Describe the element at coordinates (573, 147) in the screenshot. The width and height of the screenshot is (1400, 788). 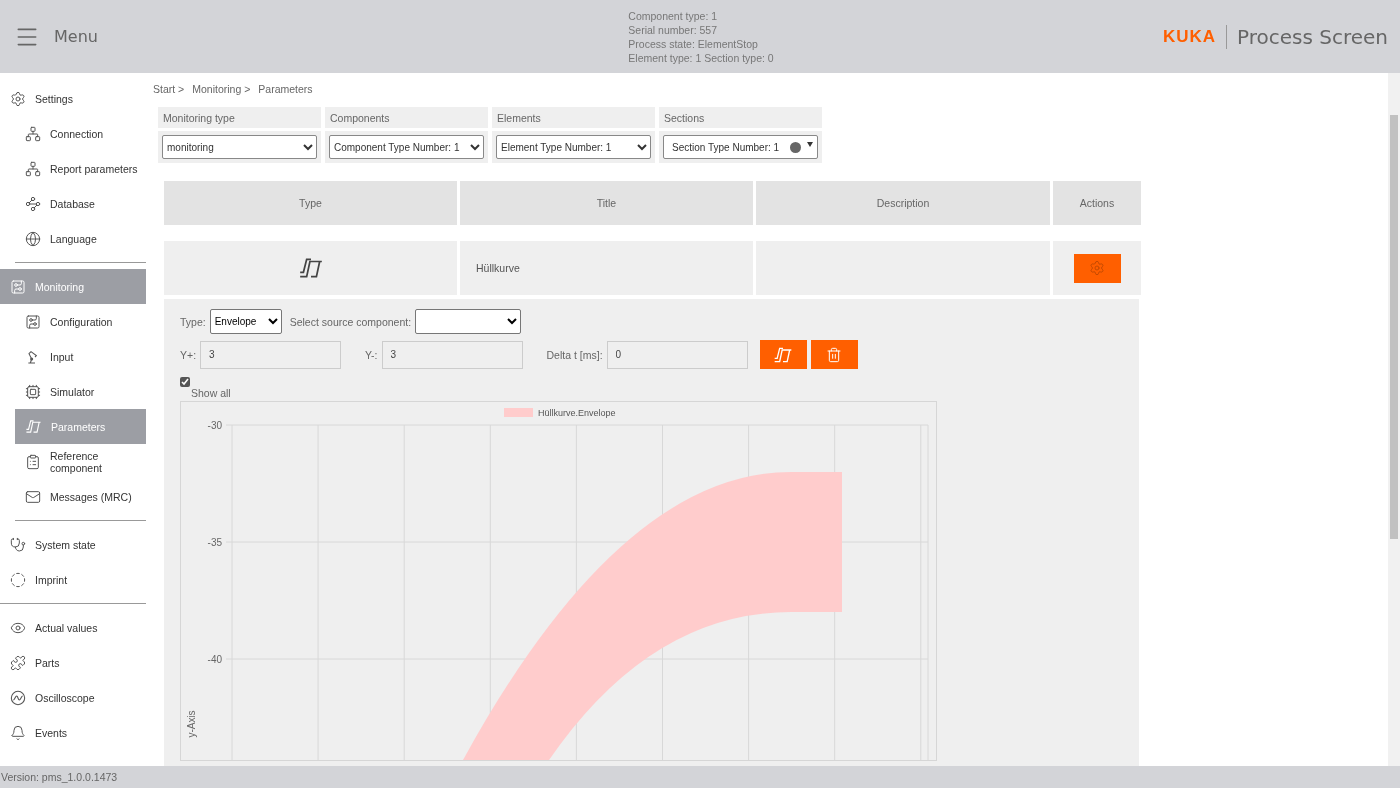
I see `filter-select: Element Type Number: 1` at that location.